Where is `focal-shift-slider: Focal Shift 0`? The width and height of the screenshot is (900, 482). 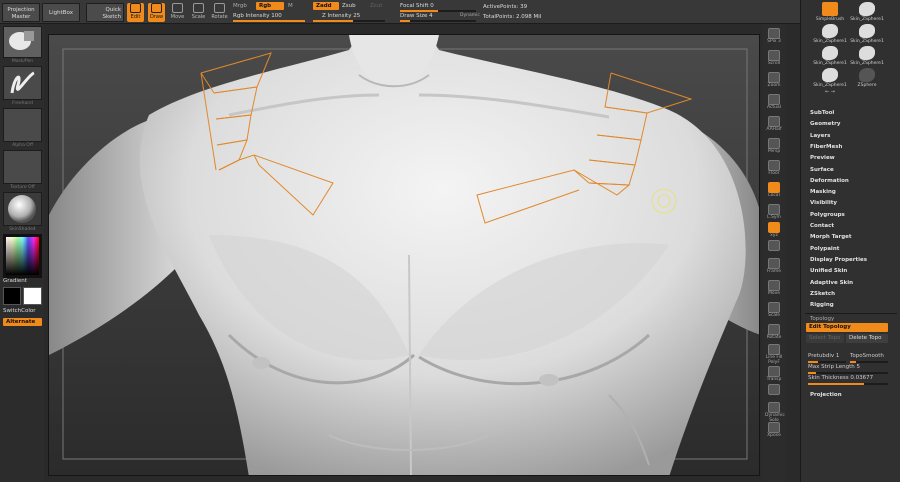
focal-shift-slider: Focal Shift 0 is located at coordinates (417, 6).